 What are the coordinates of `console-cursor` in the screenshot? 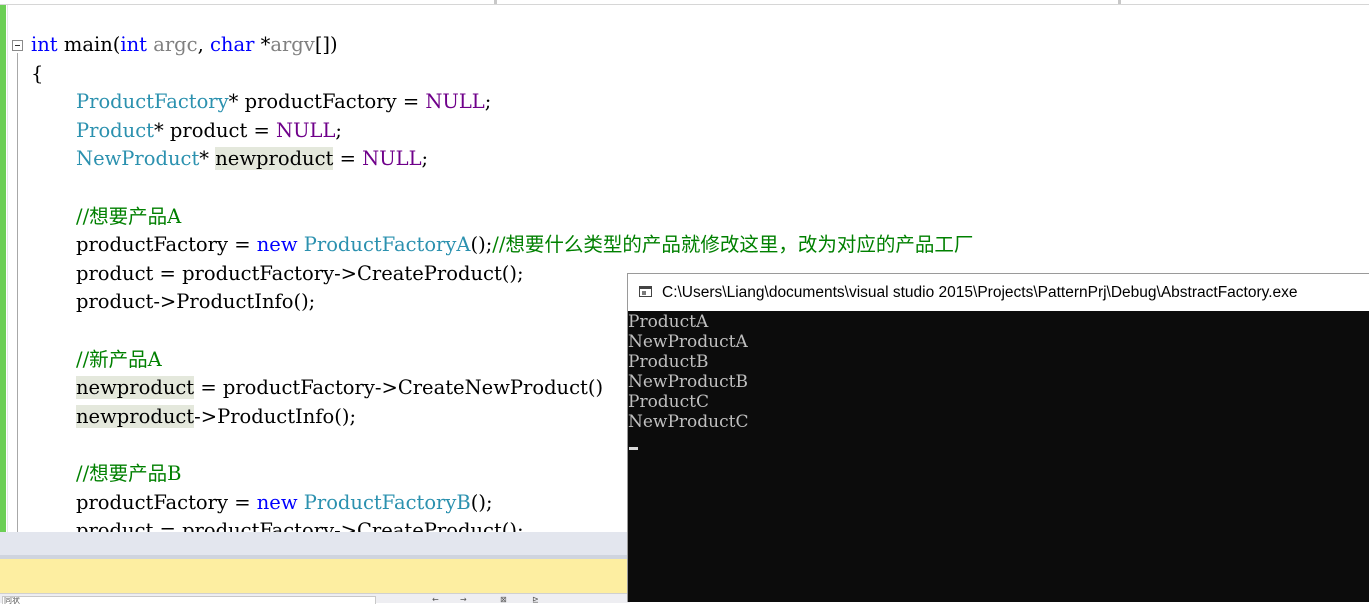 It's located at (633, 448).